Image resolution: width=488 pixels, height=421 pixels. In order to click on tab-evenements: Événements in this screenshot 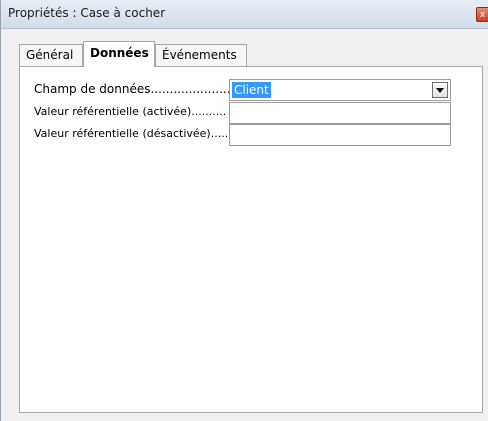, I will do `click(201, 55)`.